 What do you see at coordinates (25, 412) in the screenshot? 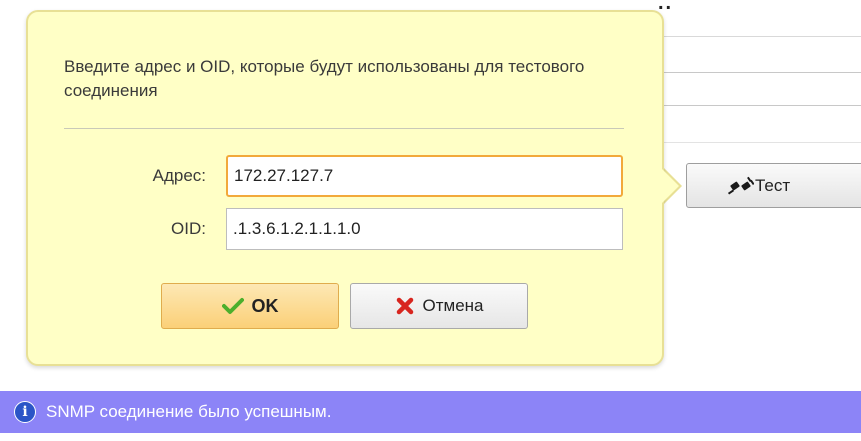
I see `info-icon: i` at bounding box center [25, 412].